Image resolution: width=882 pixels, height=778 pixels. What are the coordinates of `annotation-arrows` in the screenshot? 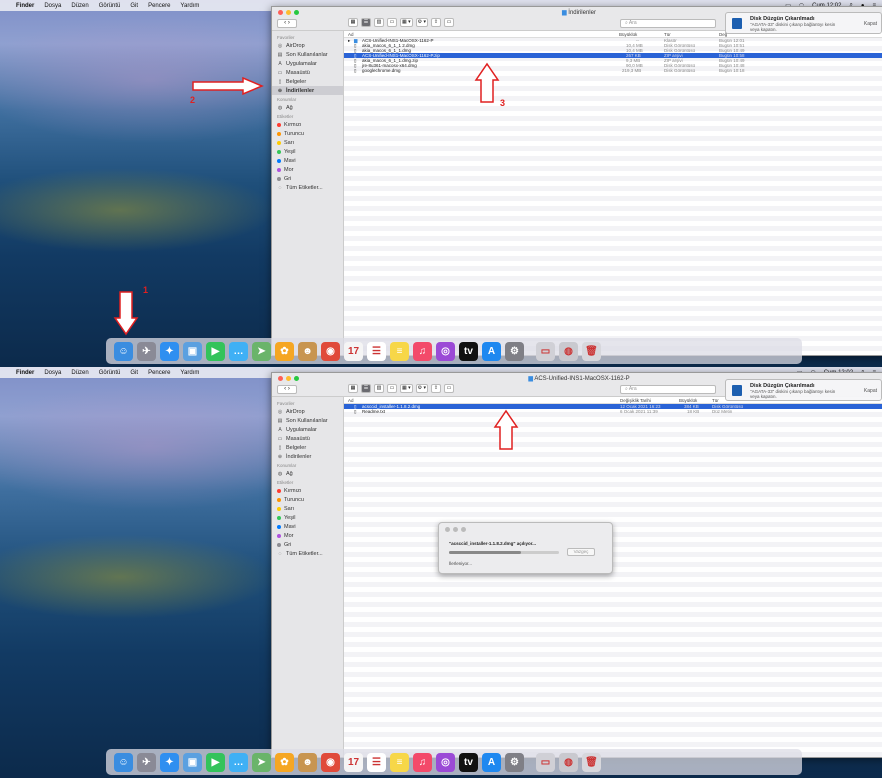 It's located at (506, 429).